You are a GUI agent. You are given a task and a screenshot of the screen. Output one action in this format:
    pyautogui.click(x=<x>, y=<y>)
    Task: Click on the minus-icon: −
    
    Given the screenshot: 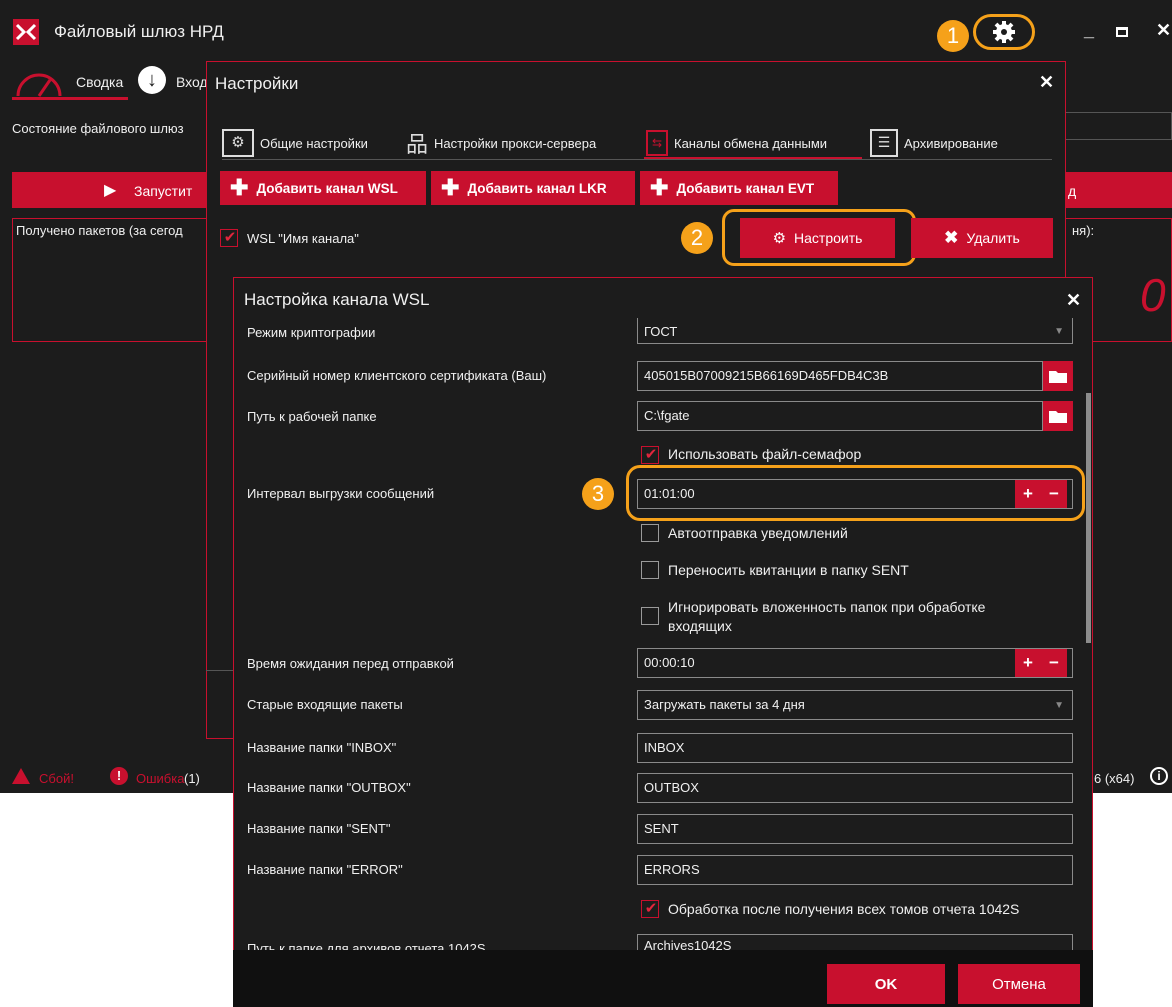 What is the action you would take?
    pyautogui.click(x=1054, y=663)
    